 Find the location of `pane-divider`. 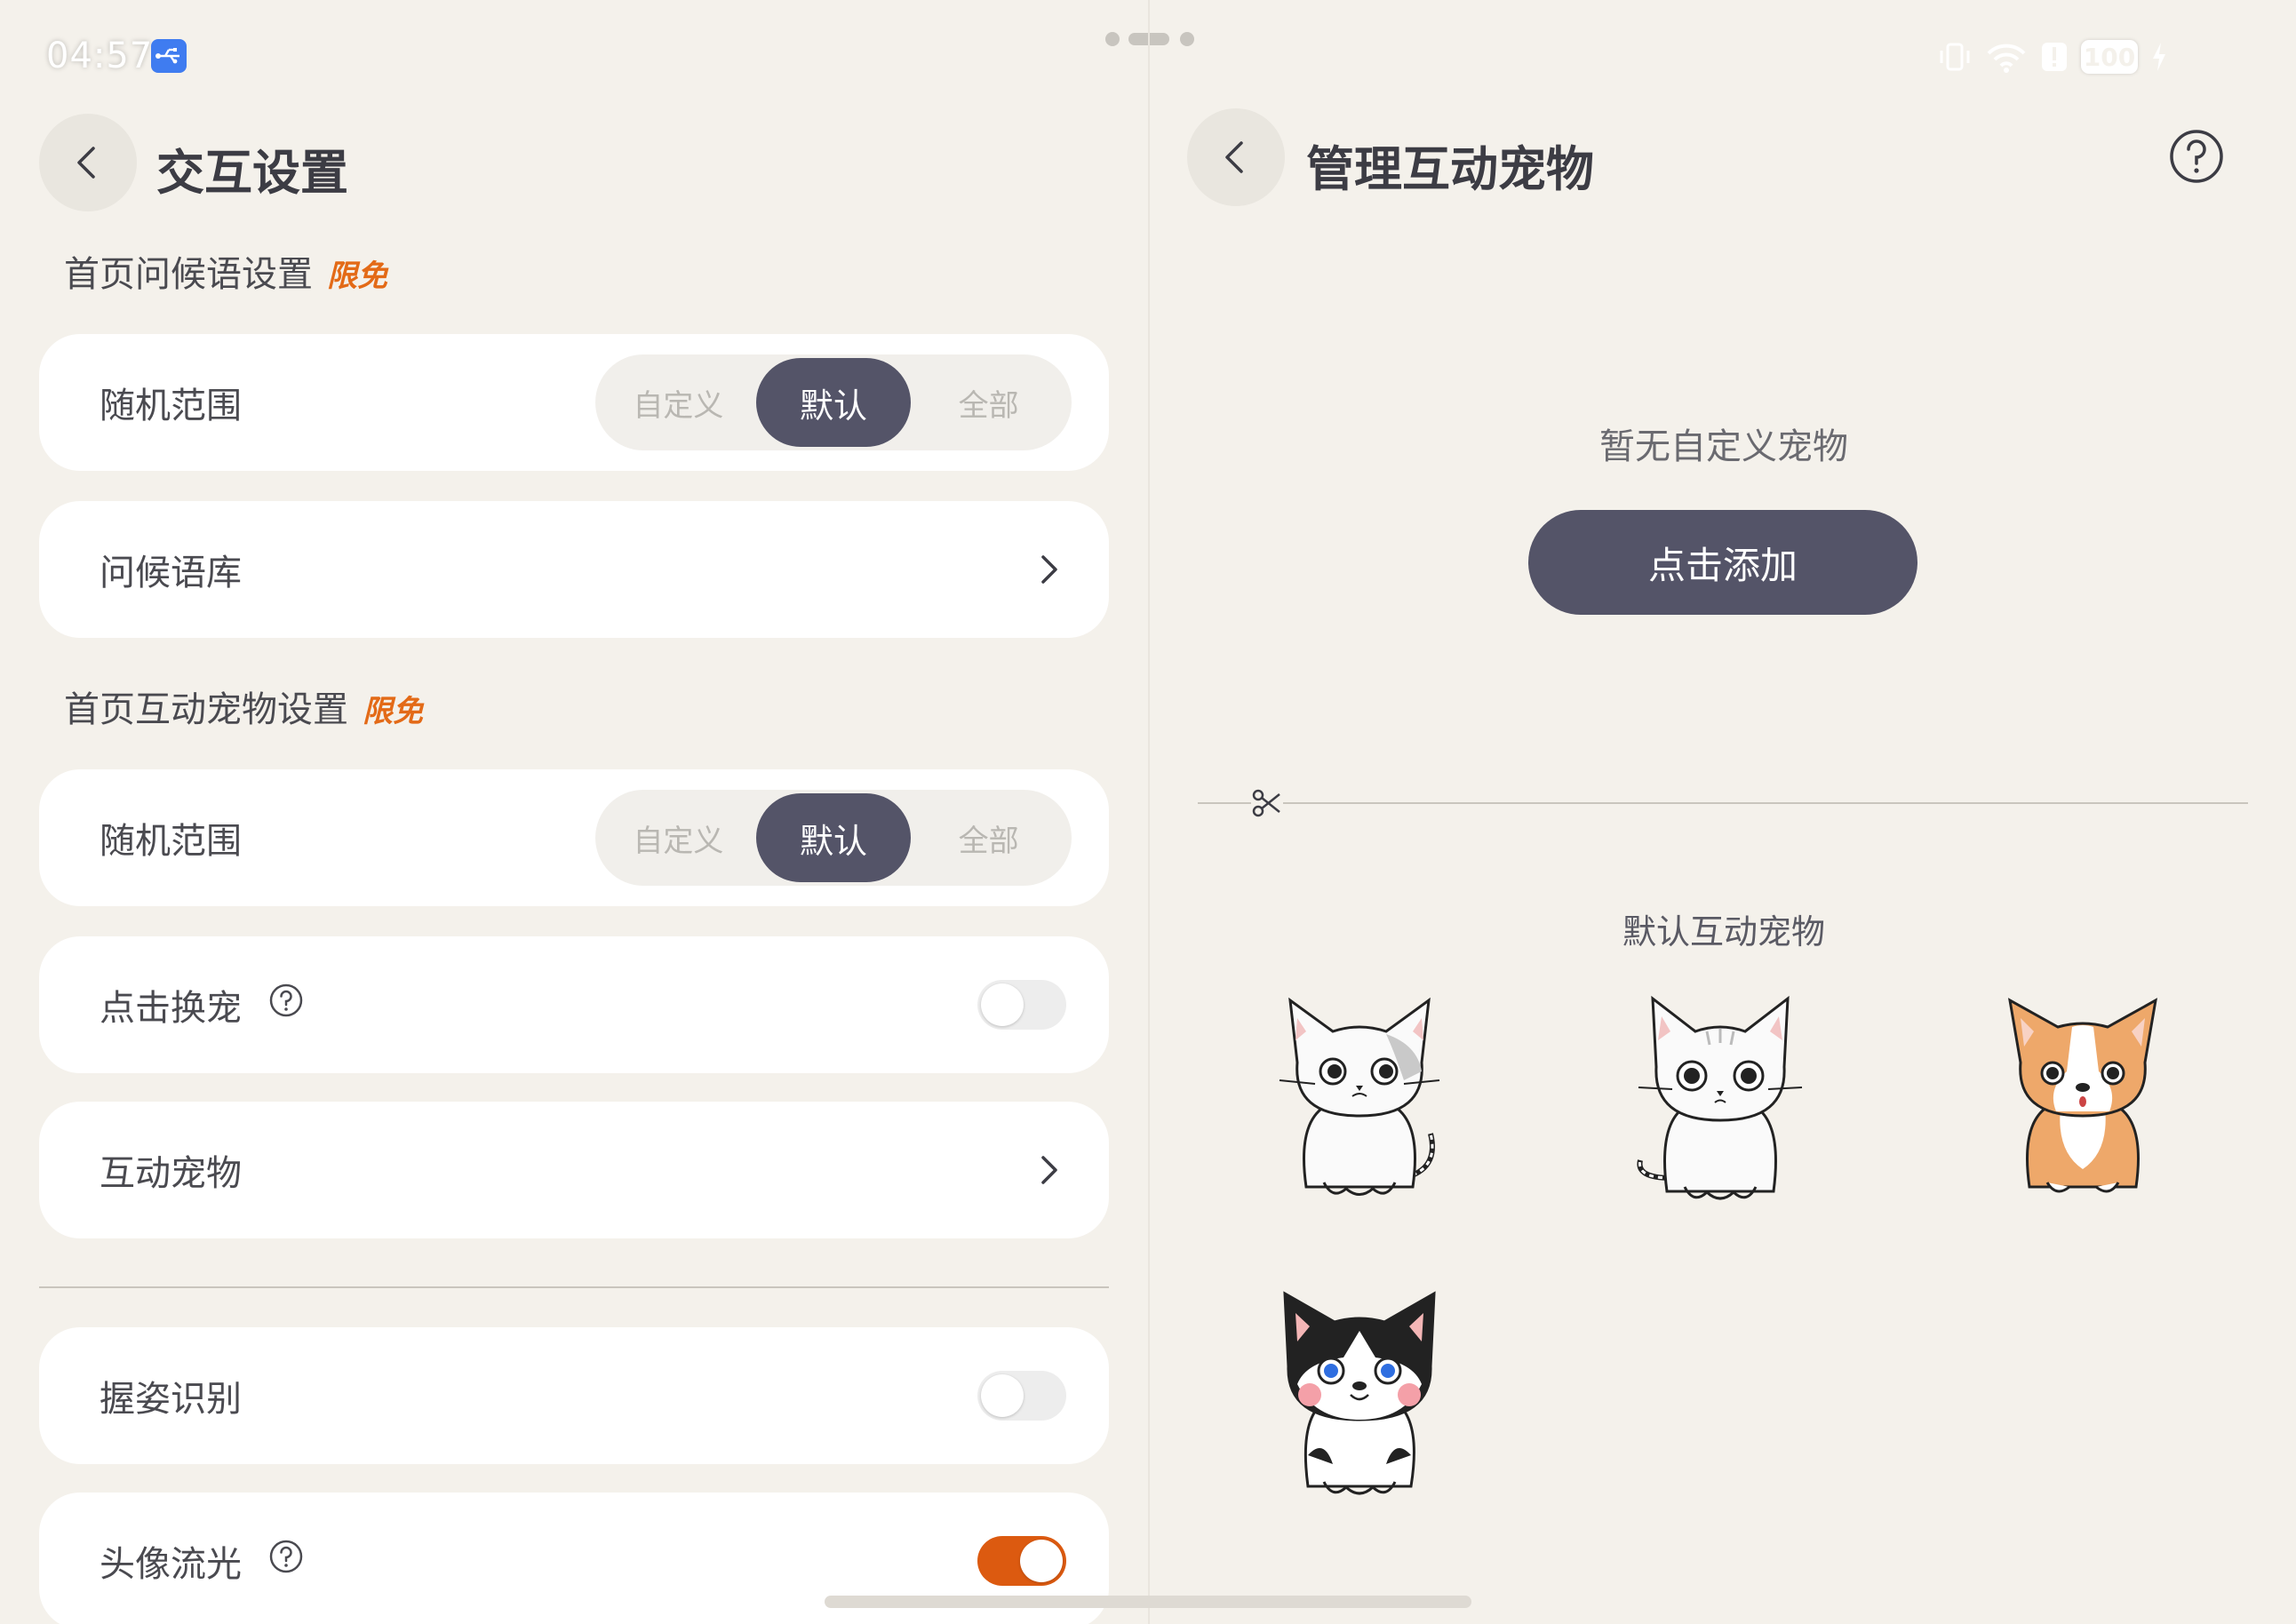

pane-divider is located at coordinates (1149, 812).